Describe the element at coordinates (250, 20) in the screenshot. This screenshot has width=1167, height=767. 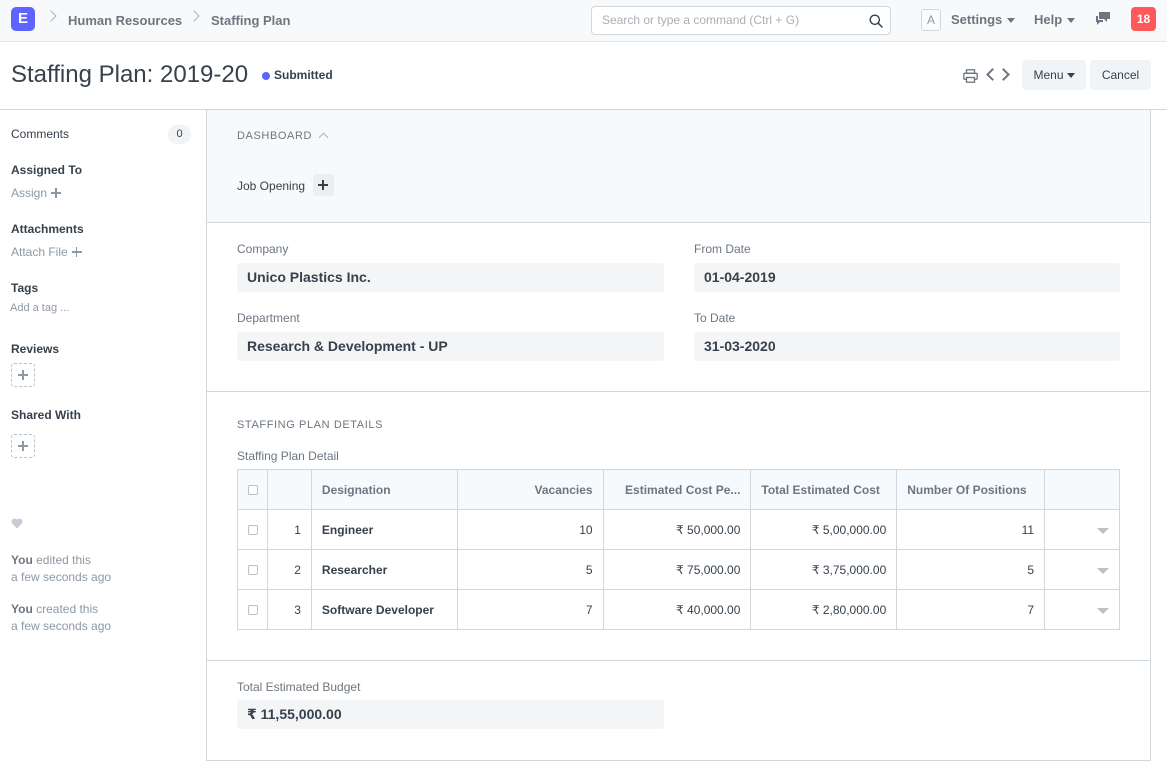
I see `breadcrumb-staffing-plan: Staffing Plan` at that location.